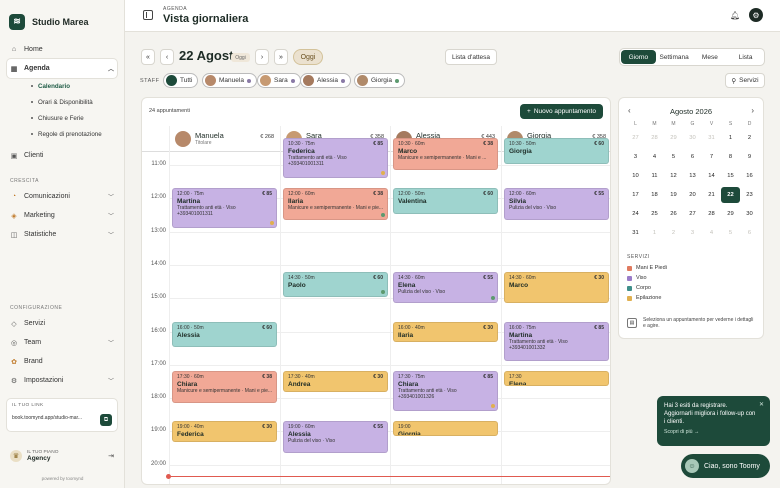 This screenshot has height=488, width=780. Describe the element at coordinates (62, 342) in the screenshot. I see `sidebar-item-team: ◎ Team ﹀` at that location.